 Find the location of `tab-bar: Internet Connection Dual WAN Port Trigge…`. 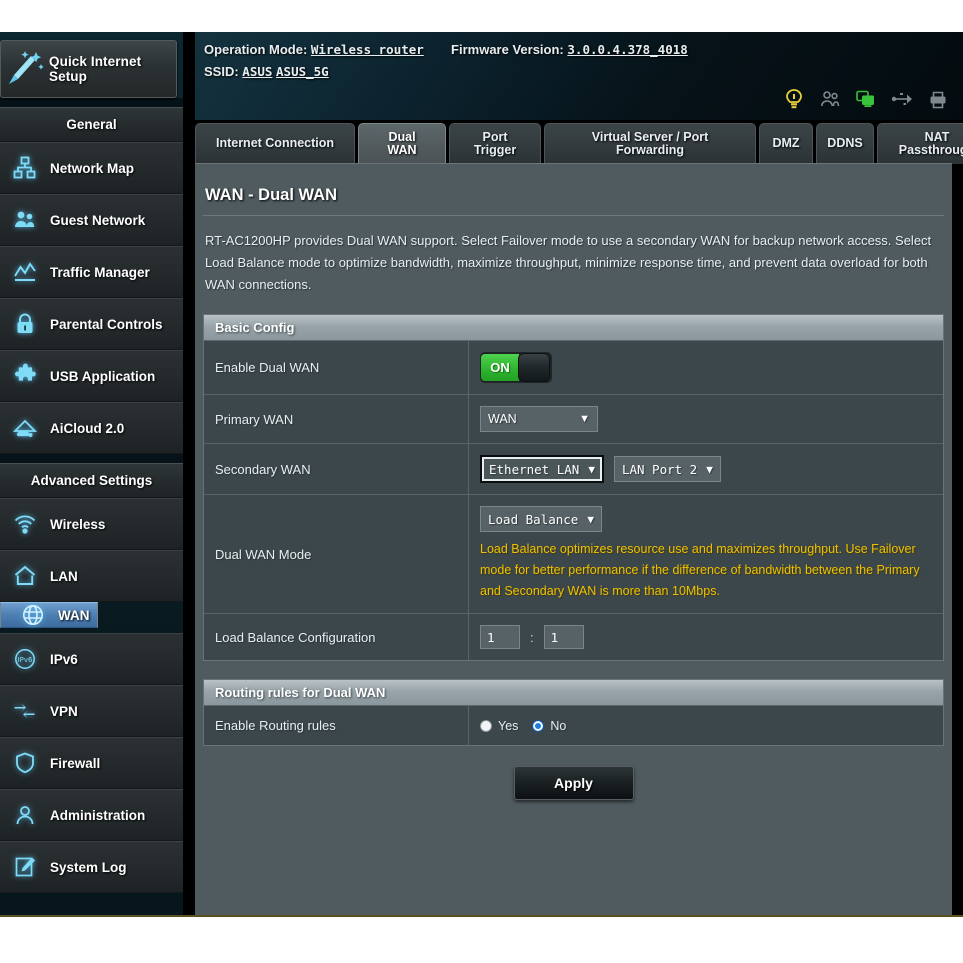

tab-bar: Internet Connection Dual WAN Port Trigge… is located at coordinates (579, 142).